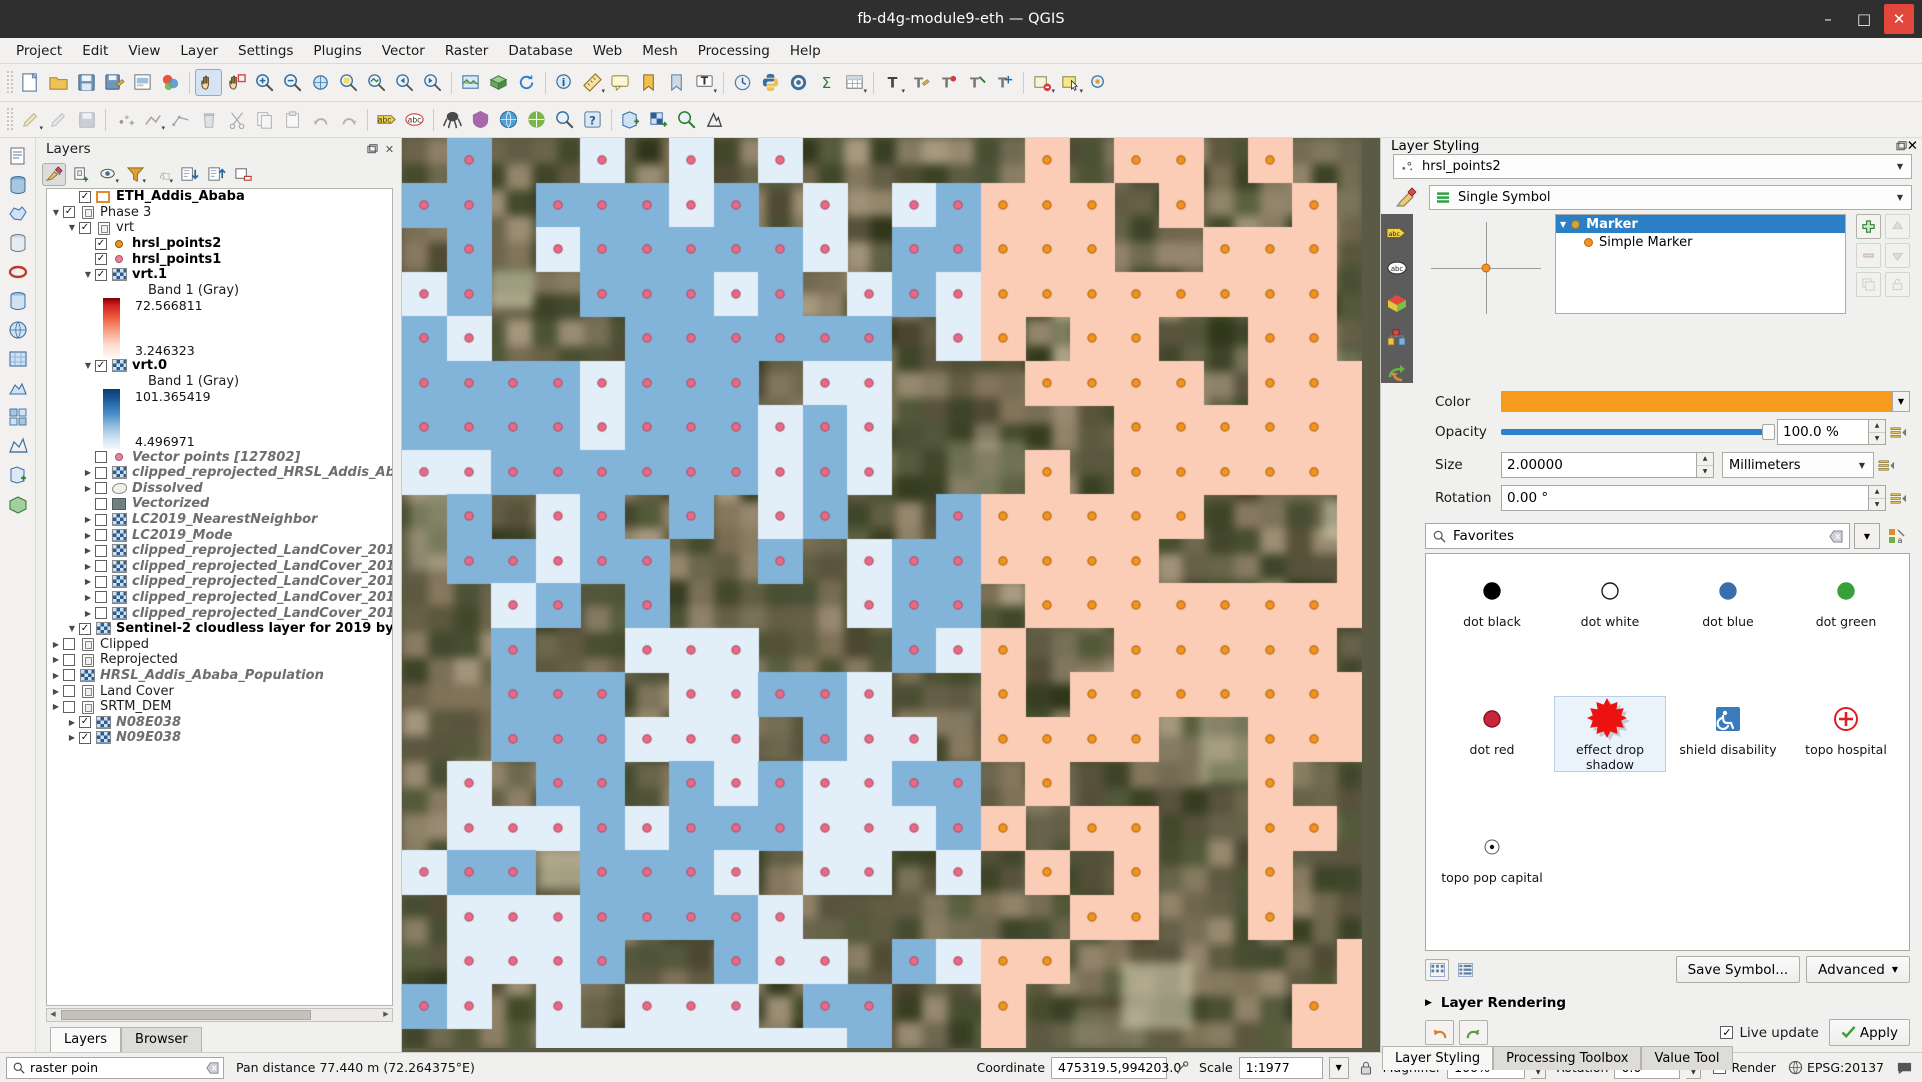  What do you see at coordinates (1823, 432) in the screenshot?
I see `opacity-value: 100.0 %` at bounding box center [1823, 432].